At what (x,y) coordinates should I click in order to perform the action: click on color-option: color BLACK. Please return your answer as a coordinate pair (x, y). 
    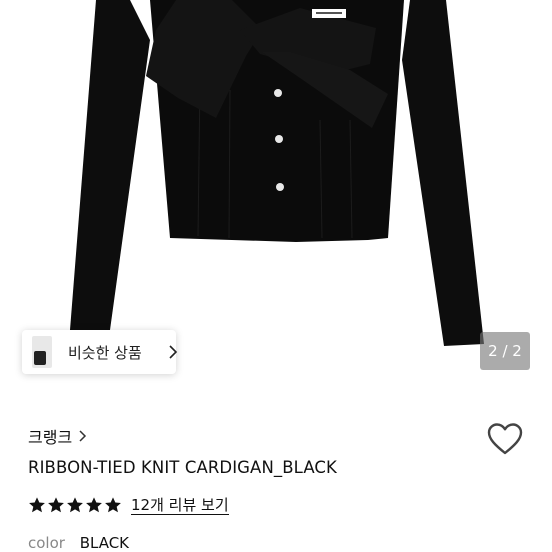
    Looking at the image, I should click on (78, 543).